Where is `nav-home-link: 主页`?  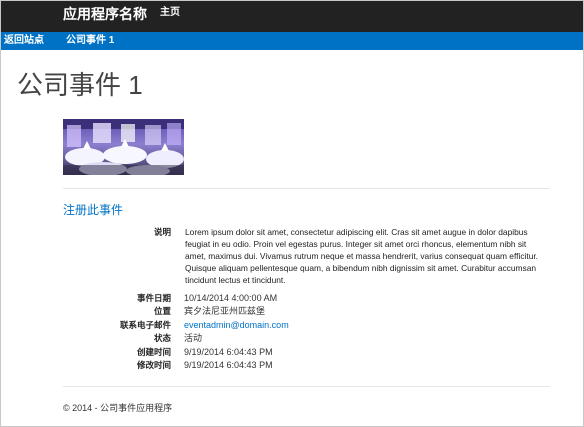
nav-home-link: 主页 is located at coordinates (170, 13).